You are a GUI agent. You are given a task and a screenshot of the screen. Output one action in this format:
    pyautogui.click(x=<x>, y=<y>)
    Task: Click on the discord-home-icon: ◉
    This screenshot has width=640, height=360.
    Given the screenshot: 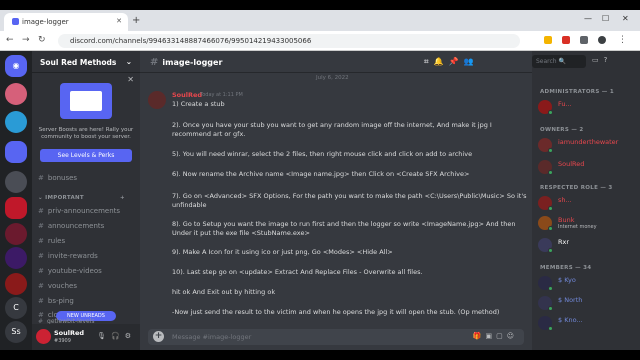 What is the action you would take?
    pyautogui.click(x=16, y=66)
    